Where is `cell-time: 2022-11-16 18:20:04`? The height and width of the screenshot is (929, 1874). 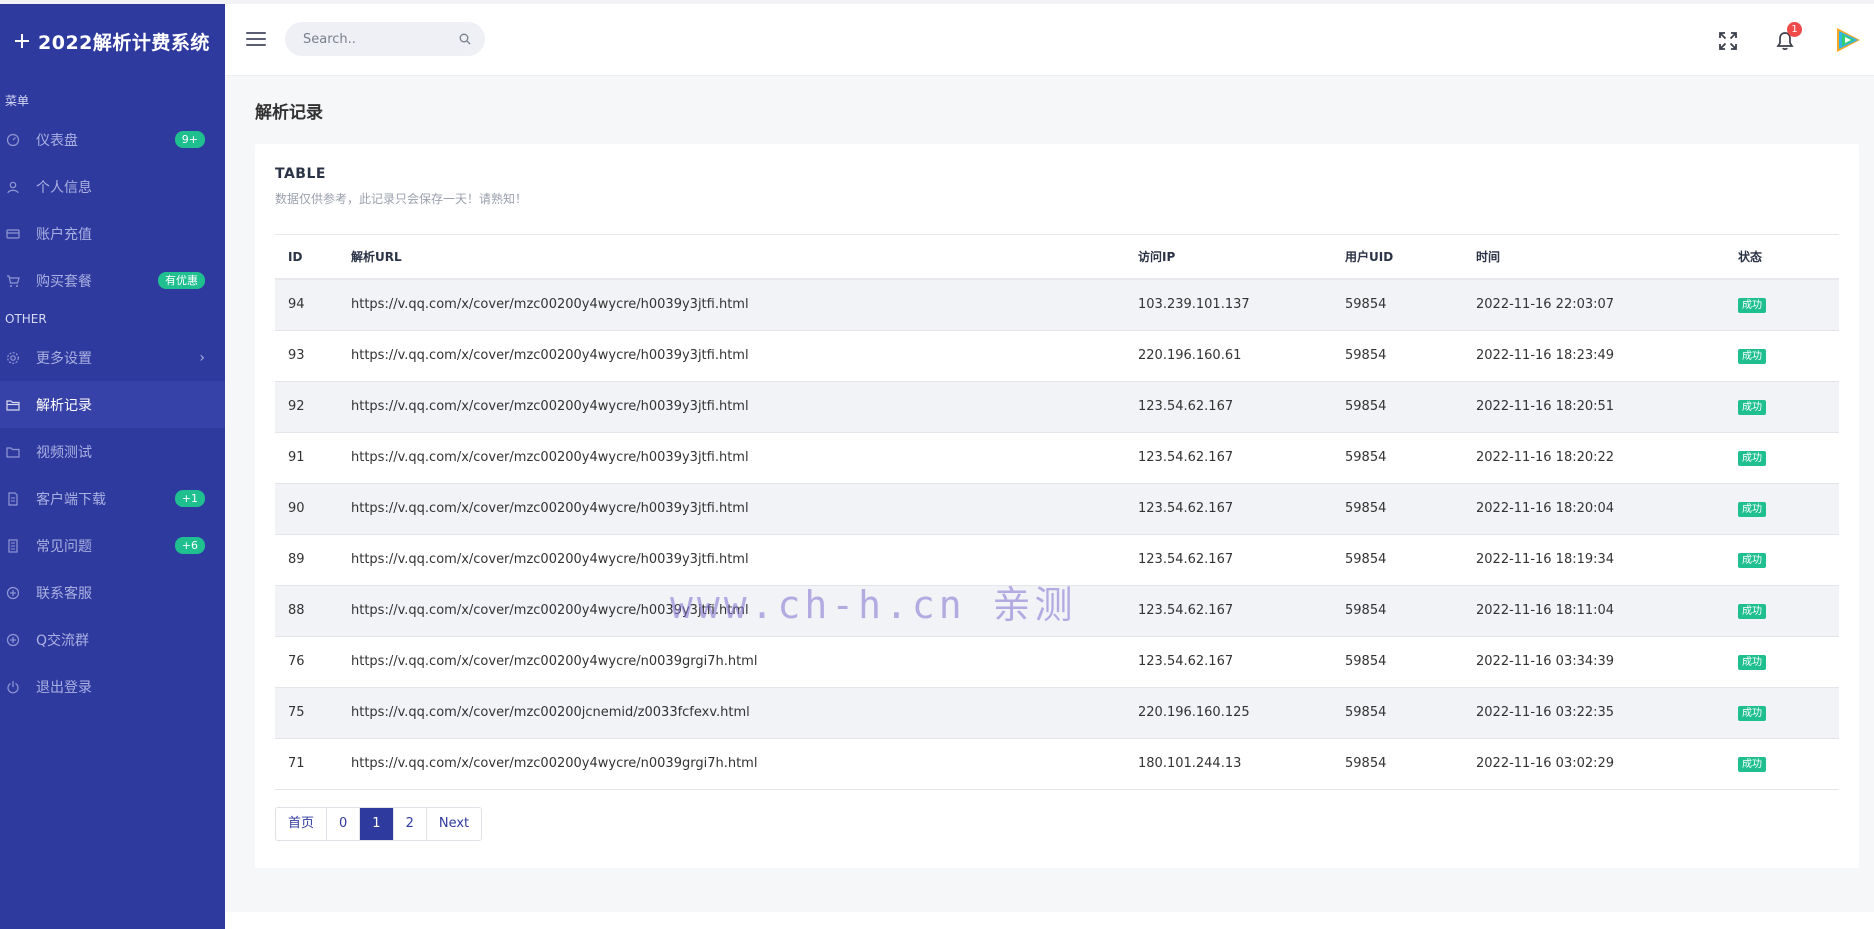 cell-time: 2022-11-16 18:20:04 is located at coordinates (1607, 509).